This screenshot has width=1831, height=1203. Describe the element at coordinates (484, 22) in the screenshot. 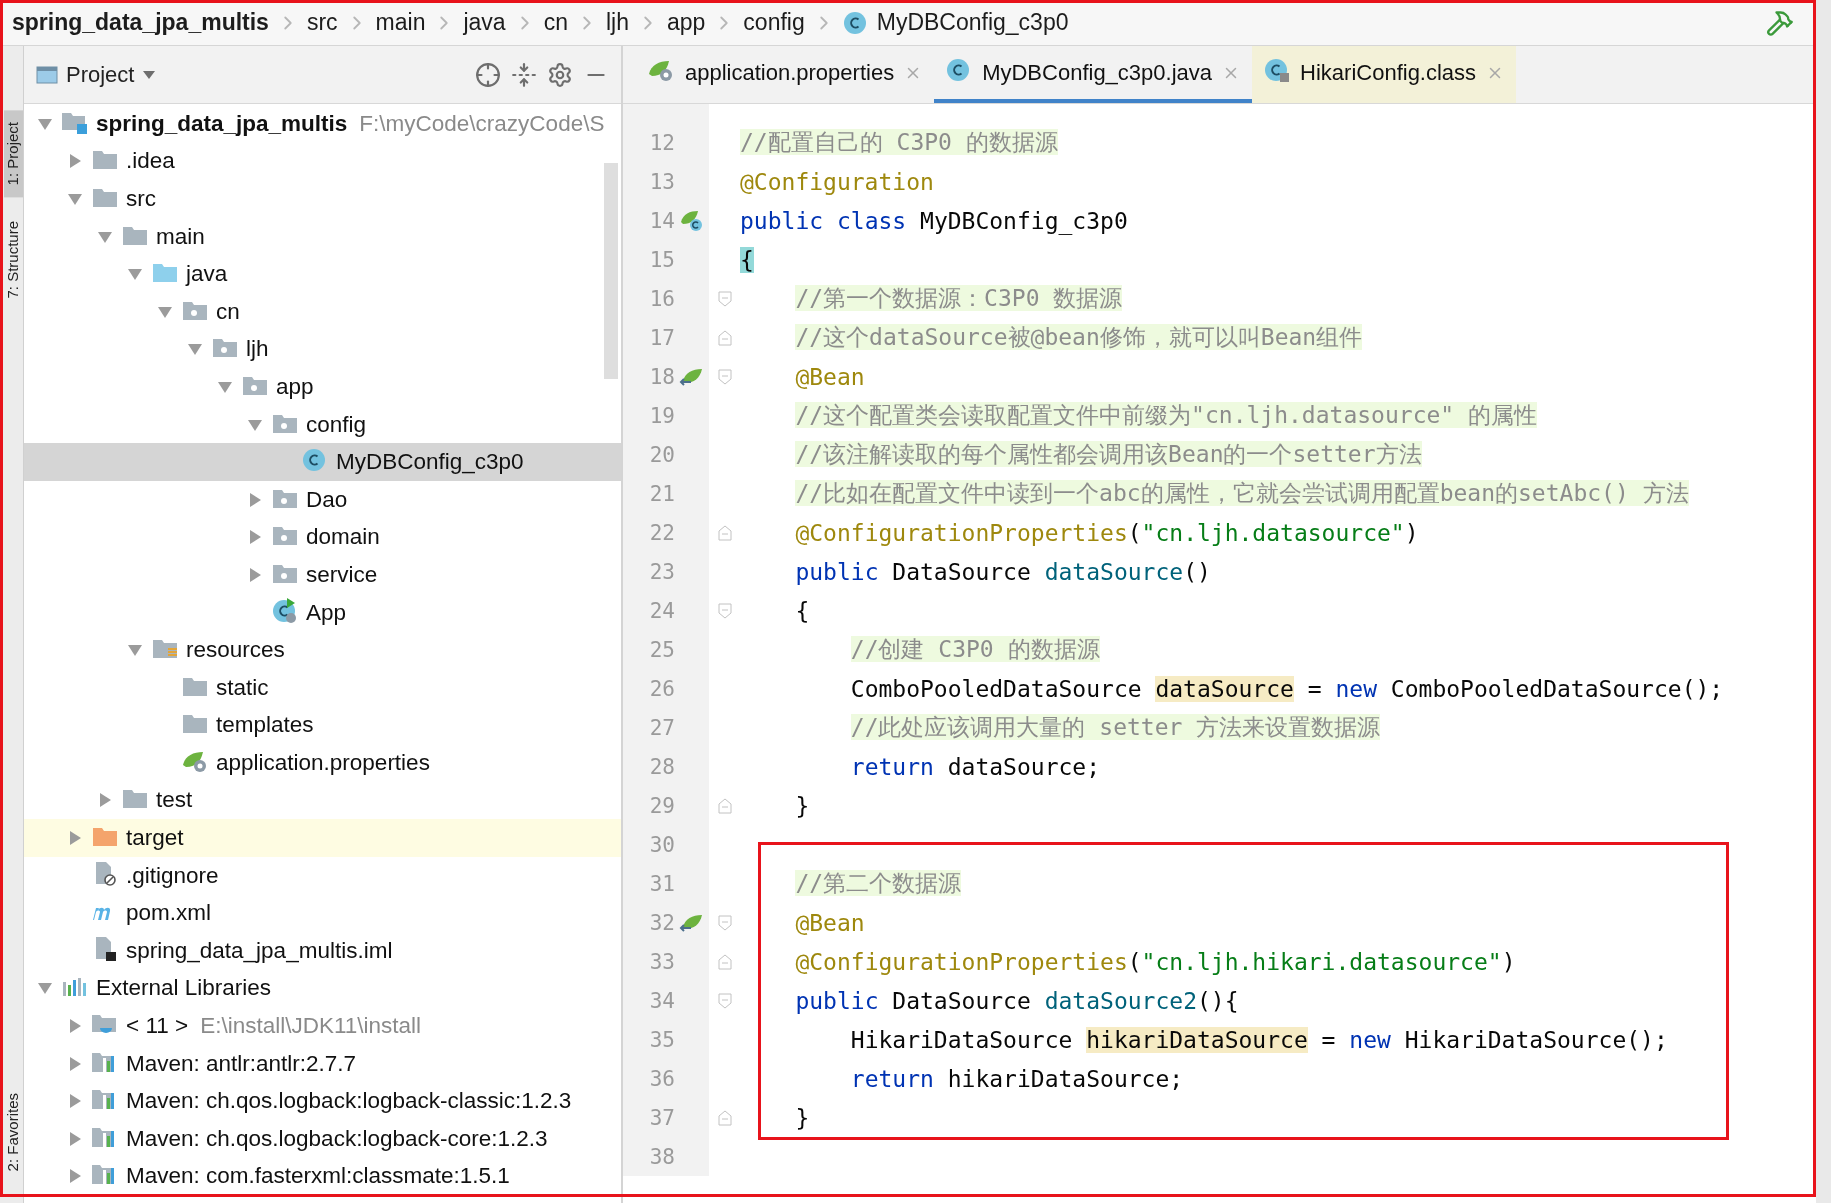

I see `breadcrumb: java` at that location.